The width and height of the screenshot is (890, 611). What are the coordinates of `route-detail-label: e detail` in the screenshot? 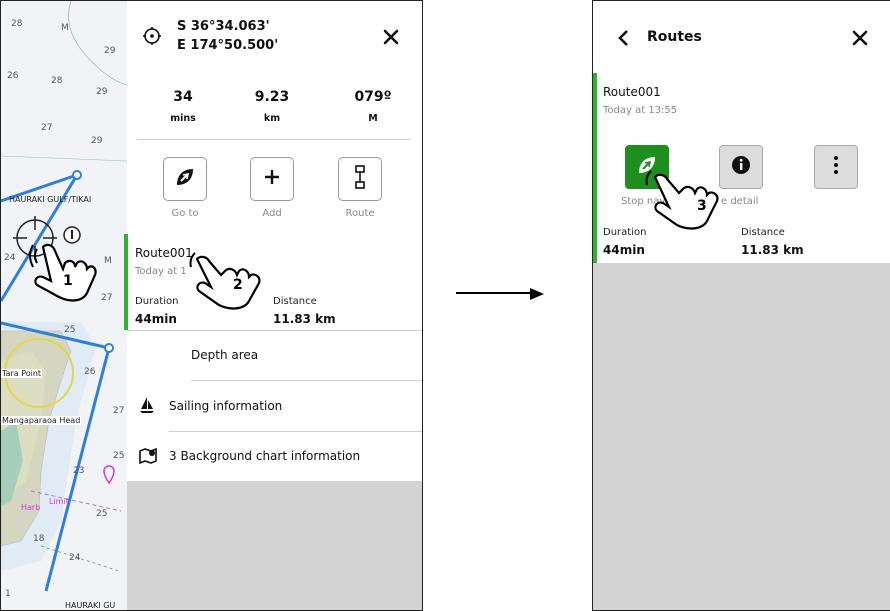 It's located at (740, 201).